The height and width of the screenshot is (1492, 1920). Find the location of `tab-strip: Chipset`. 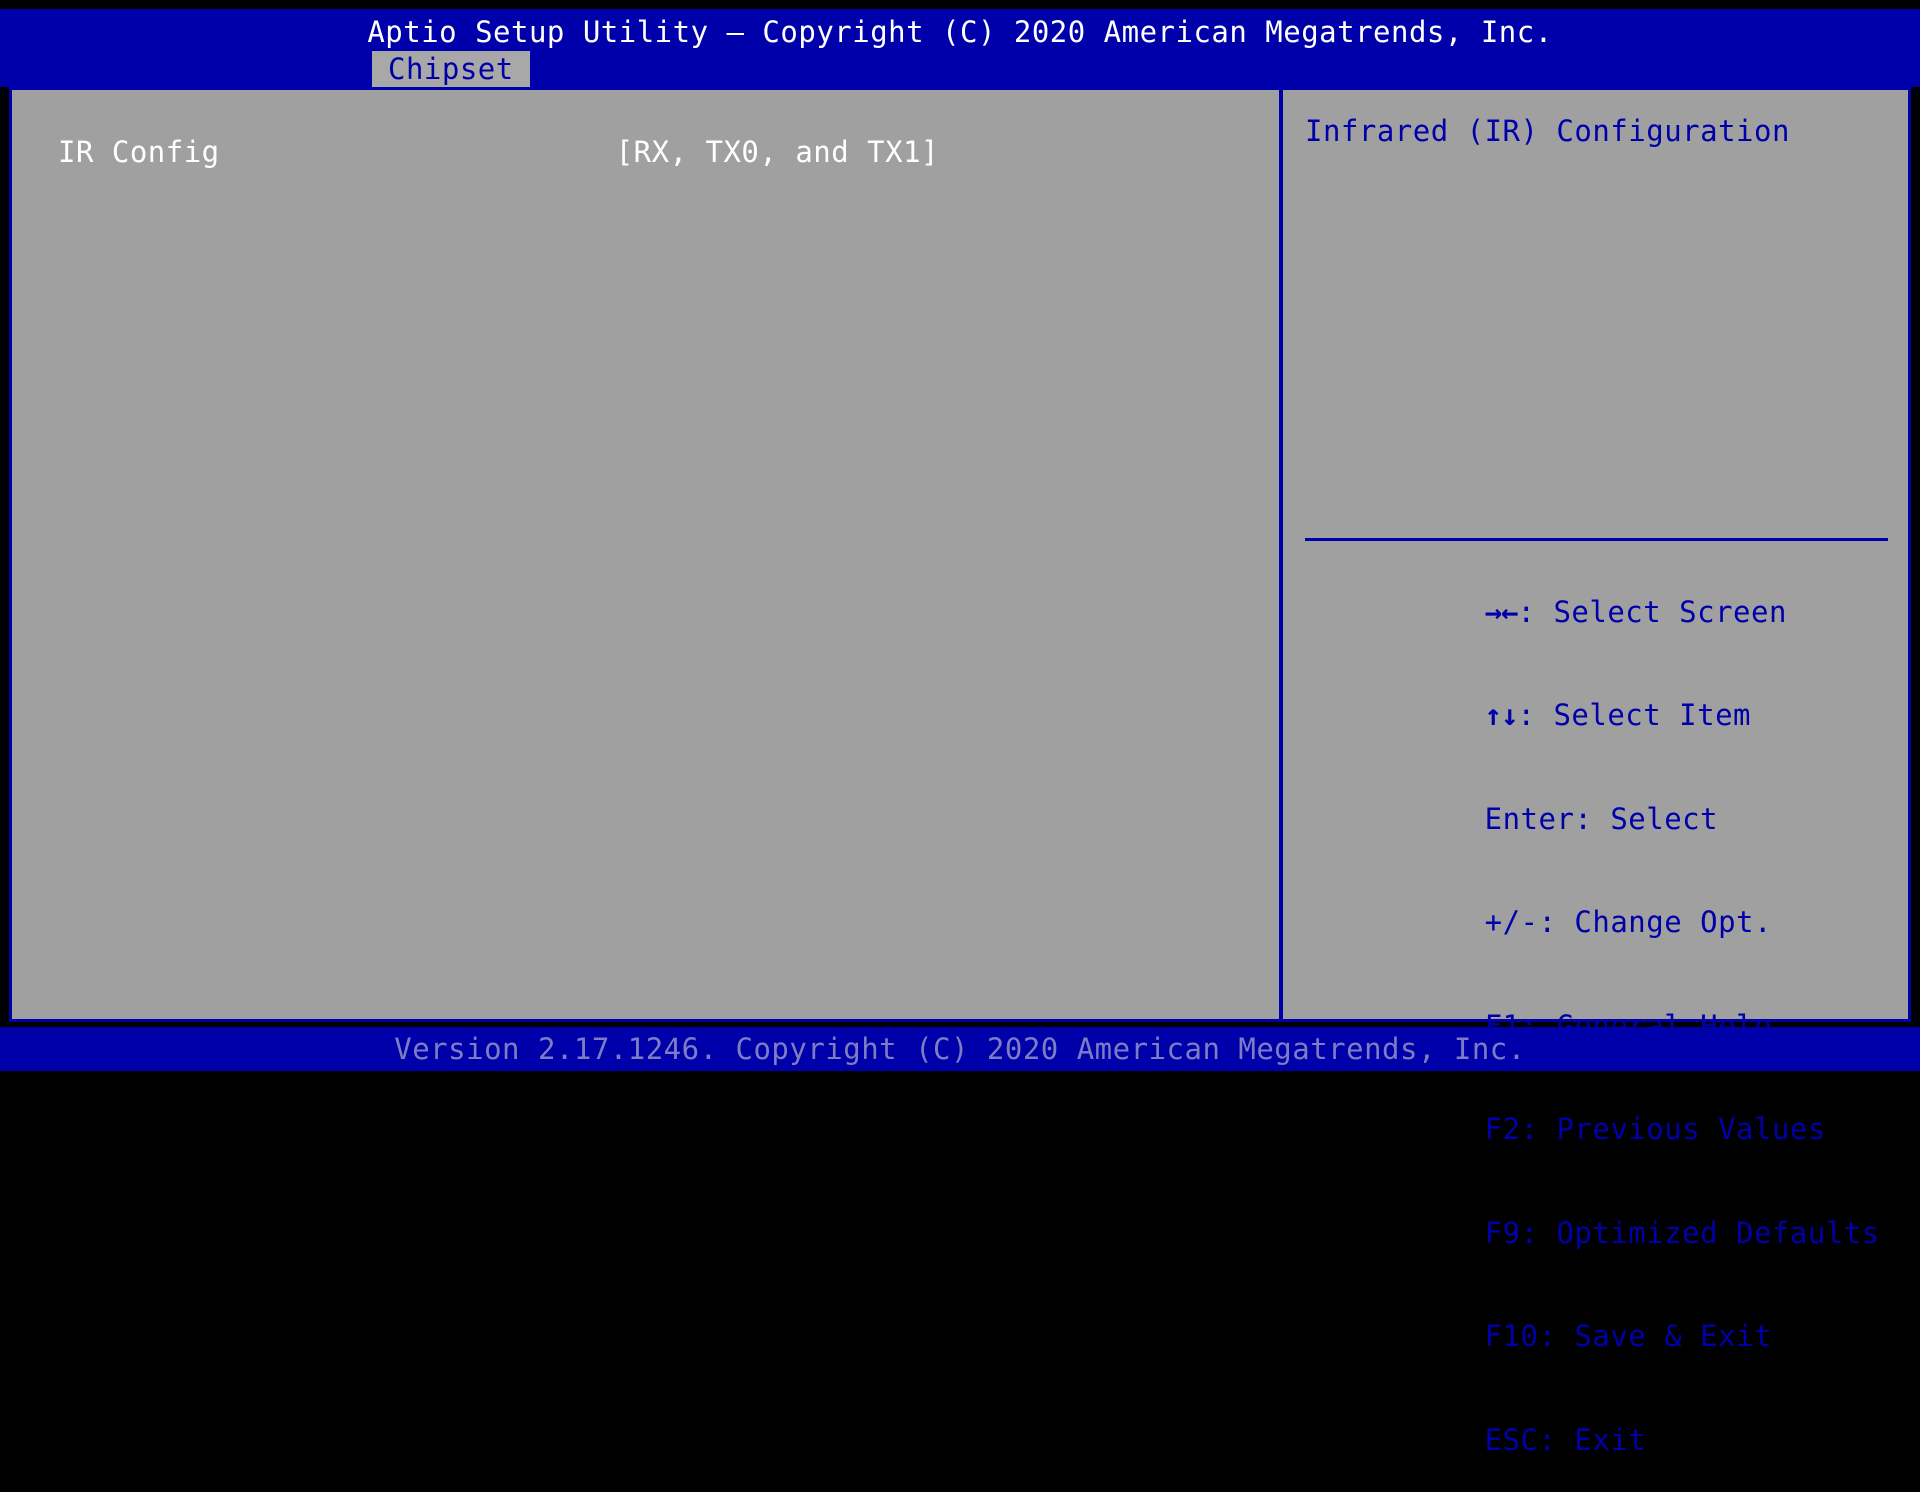

tab-strip: Chipset is located at coordinates (960, 69).